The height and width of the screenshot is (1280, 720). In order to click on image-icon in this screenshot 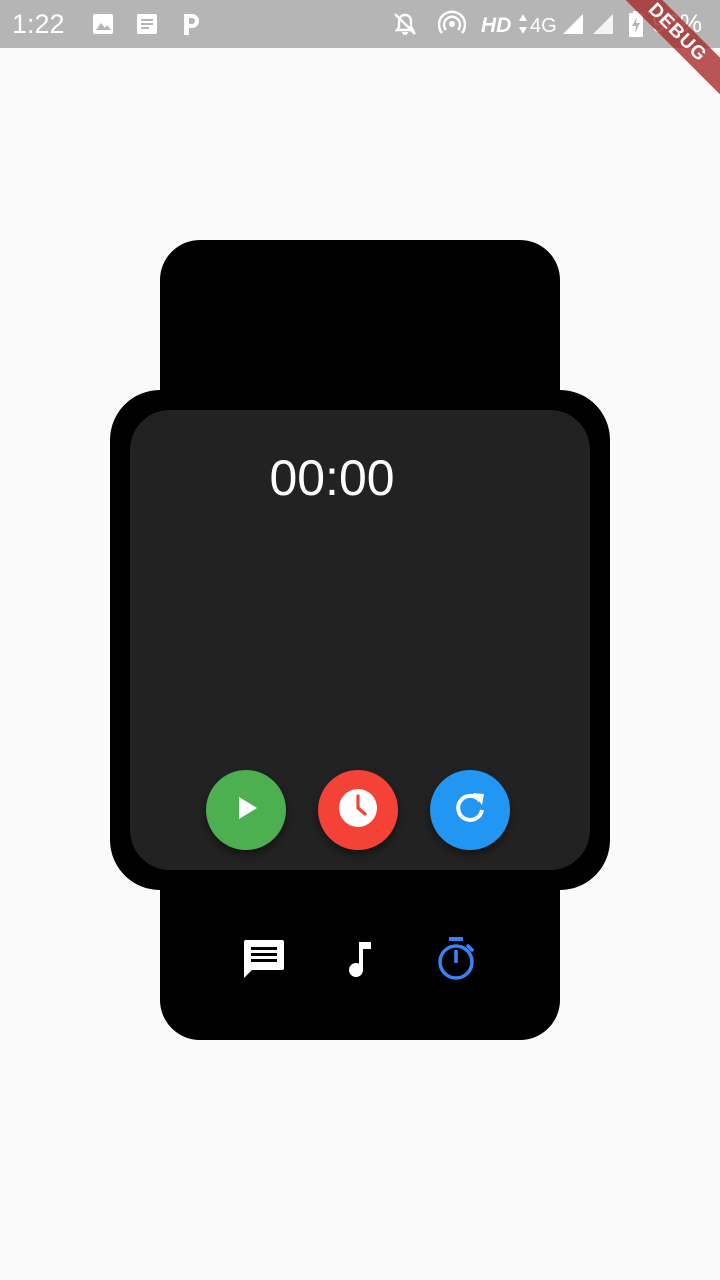, I will do `click(103, 24)`.